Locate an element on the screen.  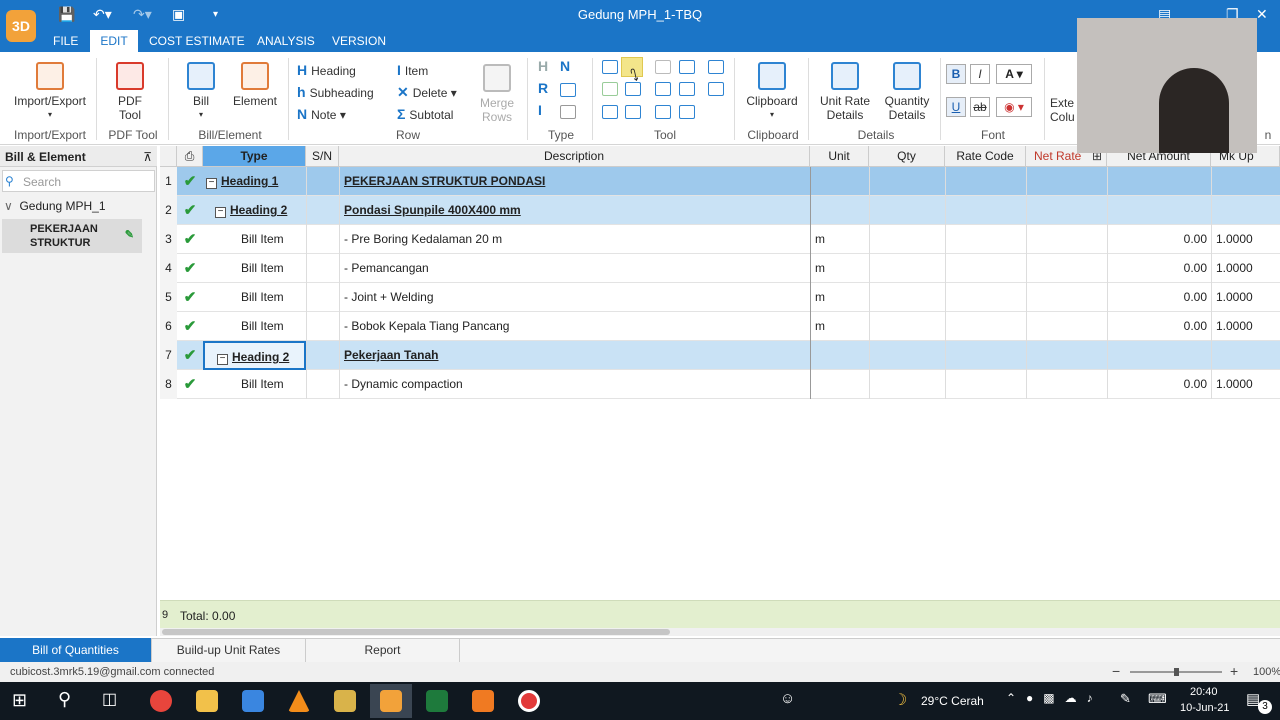
cubicost-taskbar-icon is located at coordinates (391, 701).